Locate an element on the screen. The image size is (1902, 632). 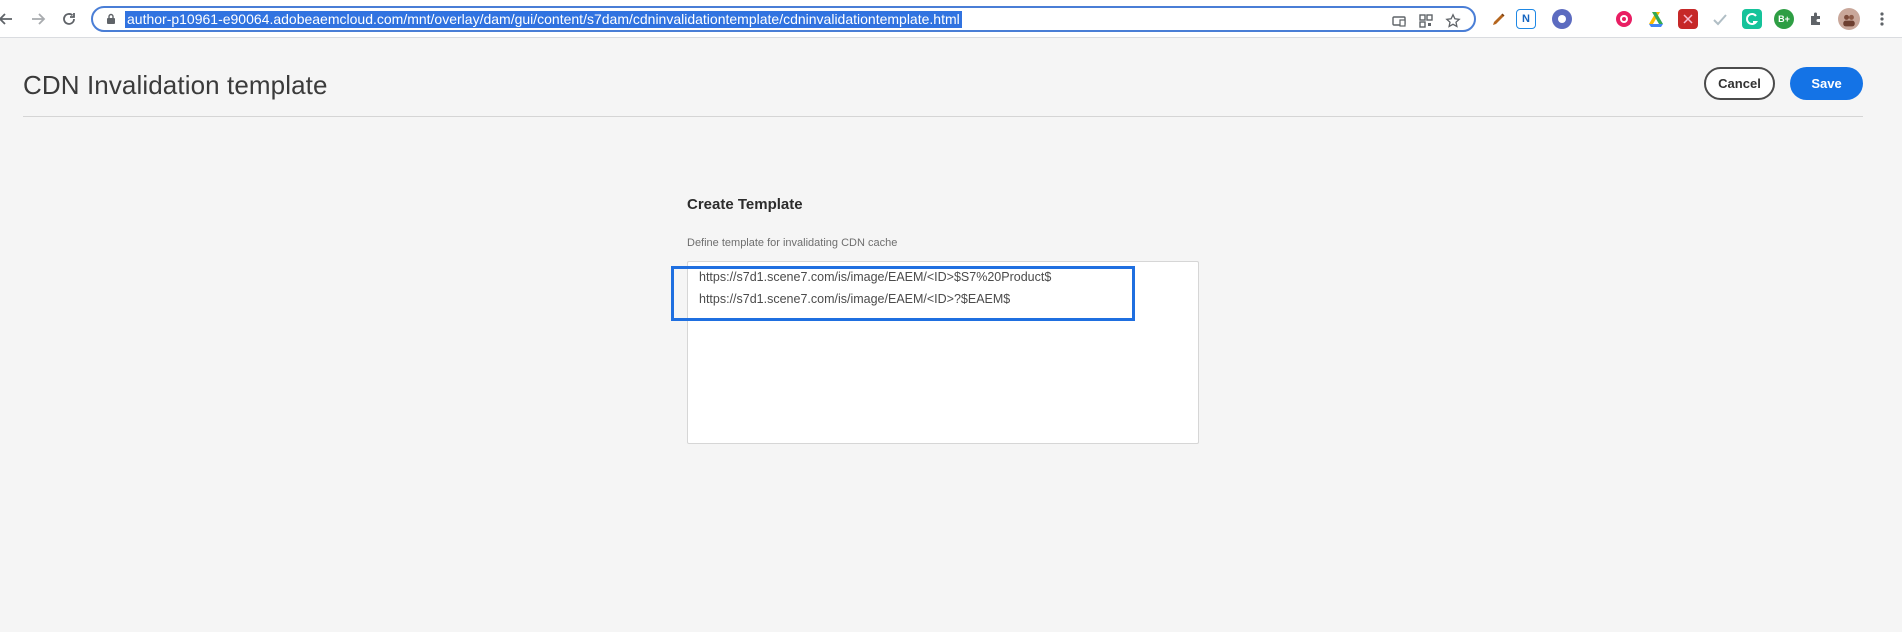
b-plus-label: B+ is located at coordinates (1784, 19).